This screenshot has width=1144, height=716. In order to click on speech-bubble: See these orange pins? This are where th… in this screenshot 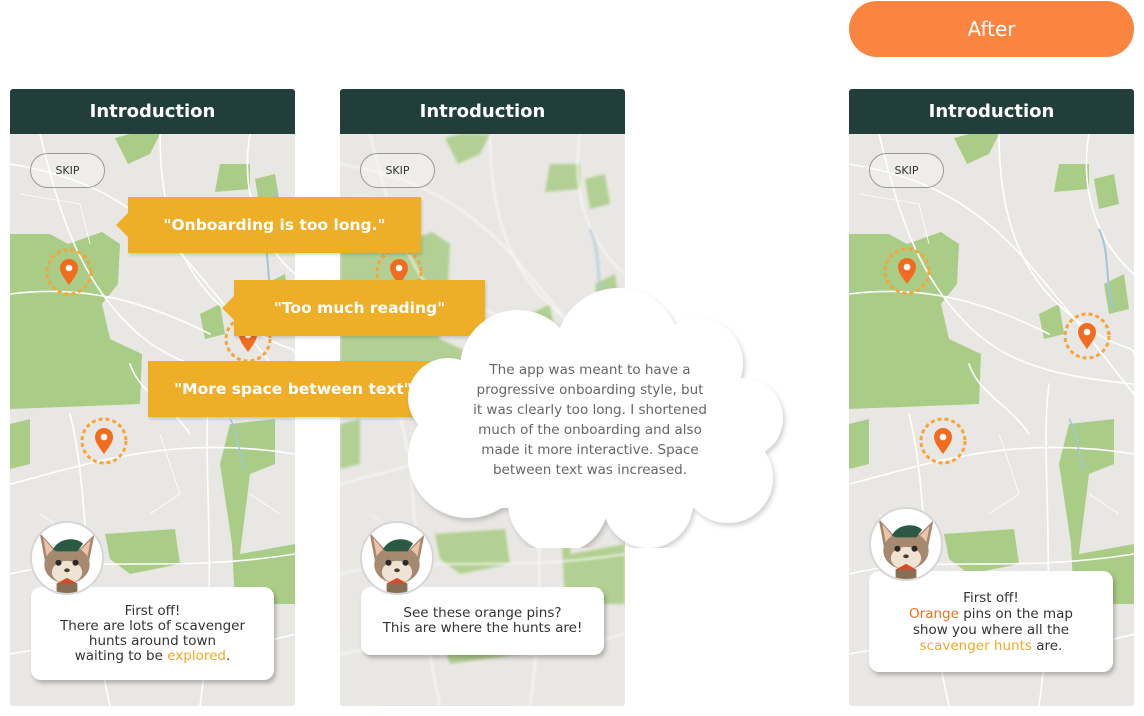, I will do `click(482, 621)`.